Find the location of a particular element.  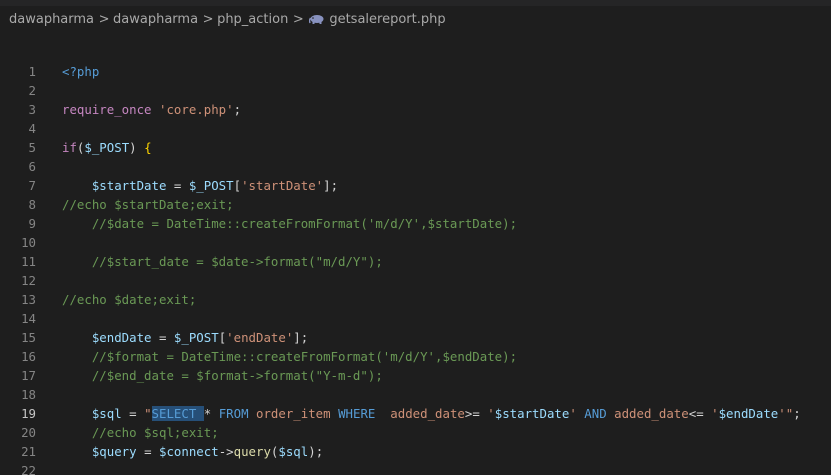

line-number: 21 is located at coordinates (28, 451).